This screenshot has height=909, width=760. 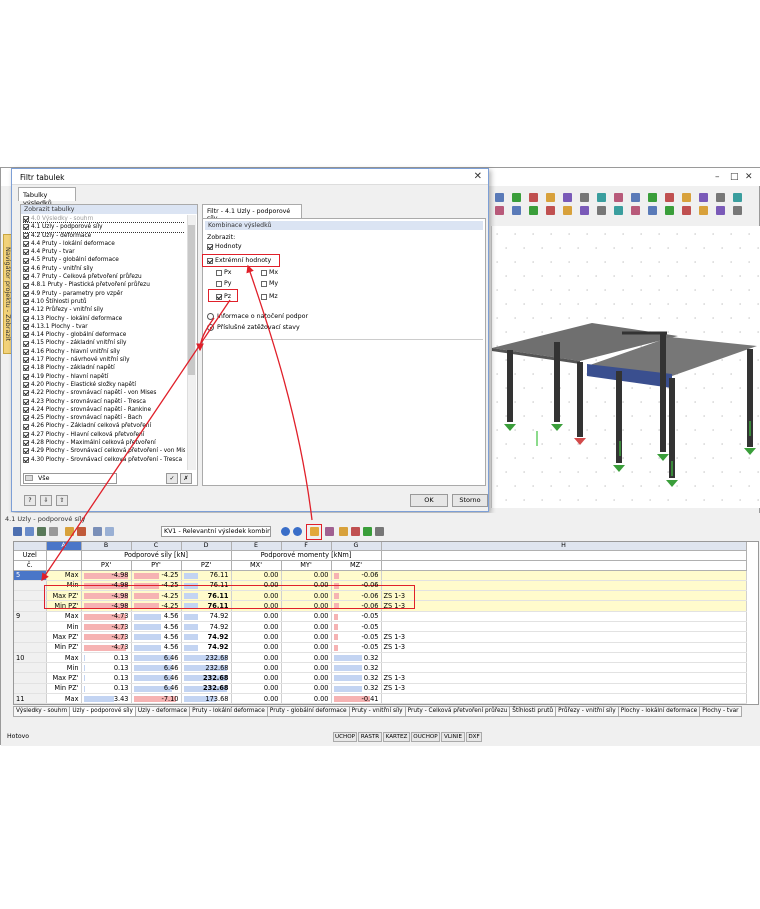 What do you see at coordinates (104, 335) in the screenshot?
I see `tree-item: 4.14 Plochy - globální deformace` at bounding box center [104, 335].